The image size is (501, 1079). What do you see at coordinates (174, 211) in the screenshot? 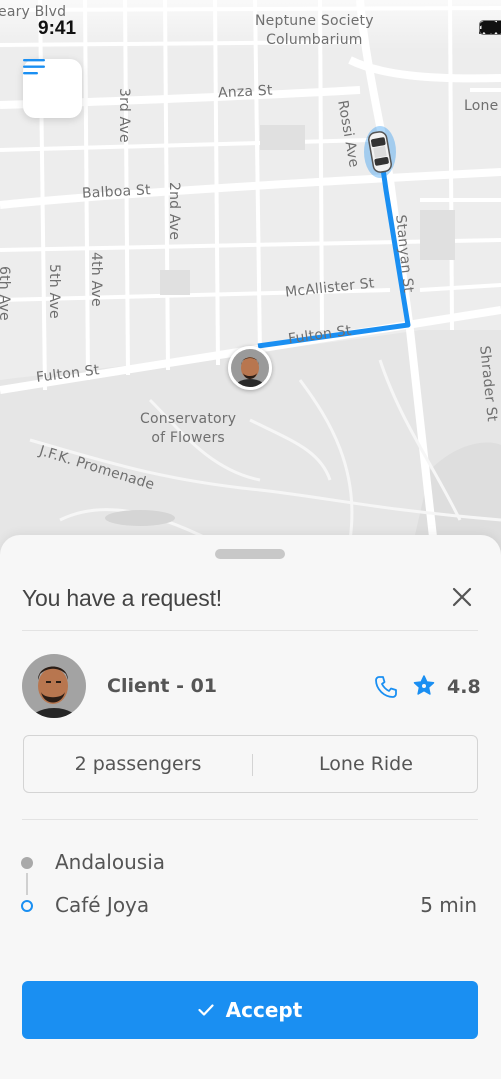
I see `map-label-2nd-ave: 2nd Ave` at bounding box center [174, 211].